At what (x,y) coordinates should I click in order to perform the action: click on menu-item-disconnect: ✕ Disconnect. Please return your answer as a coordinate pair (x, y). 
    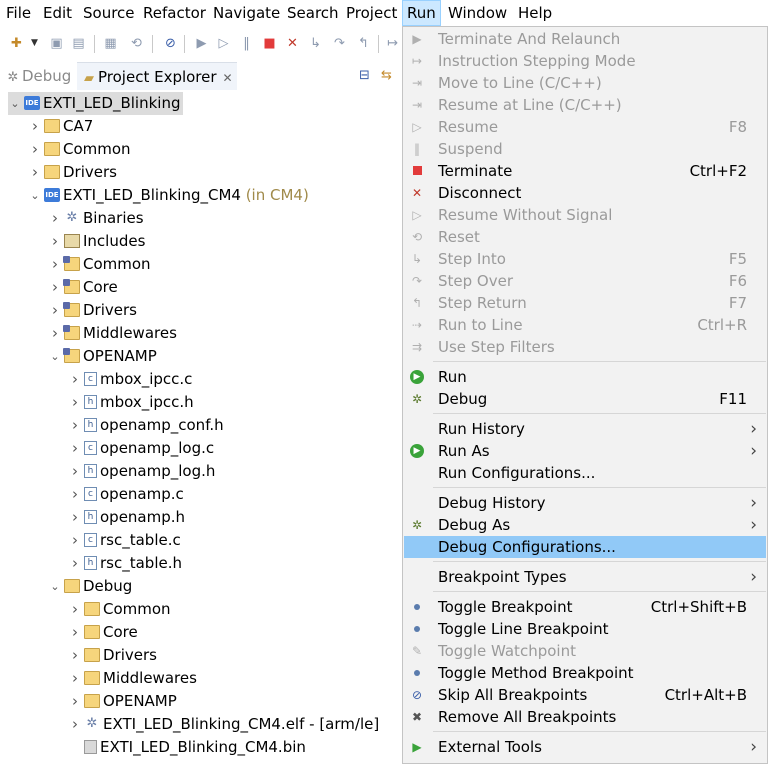
    Looking at the image, I should click on (585, 193).